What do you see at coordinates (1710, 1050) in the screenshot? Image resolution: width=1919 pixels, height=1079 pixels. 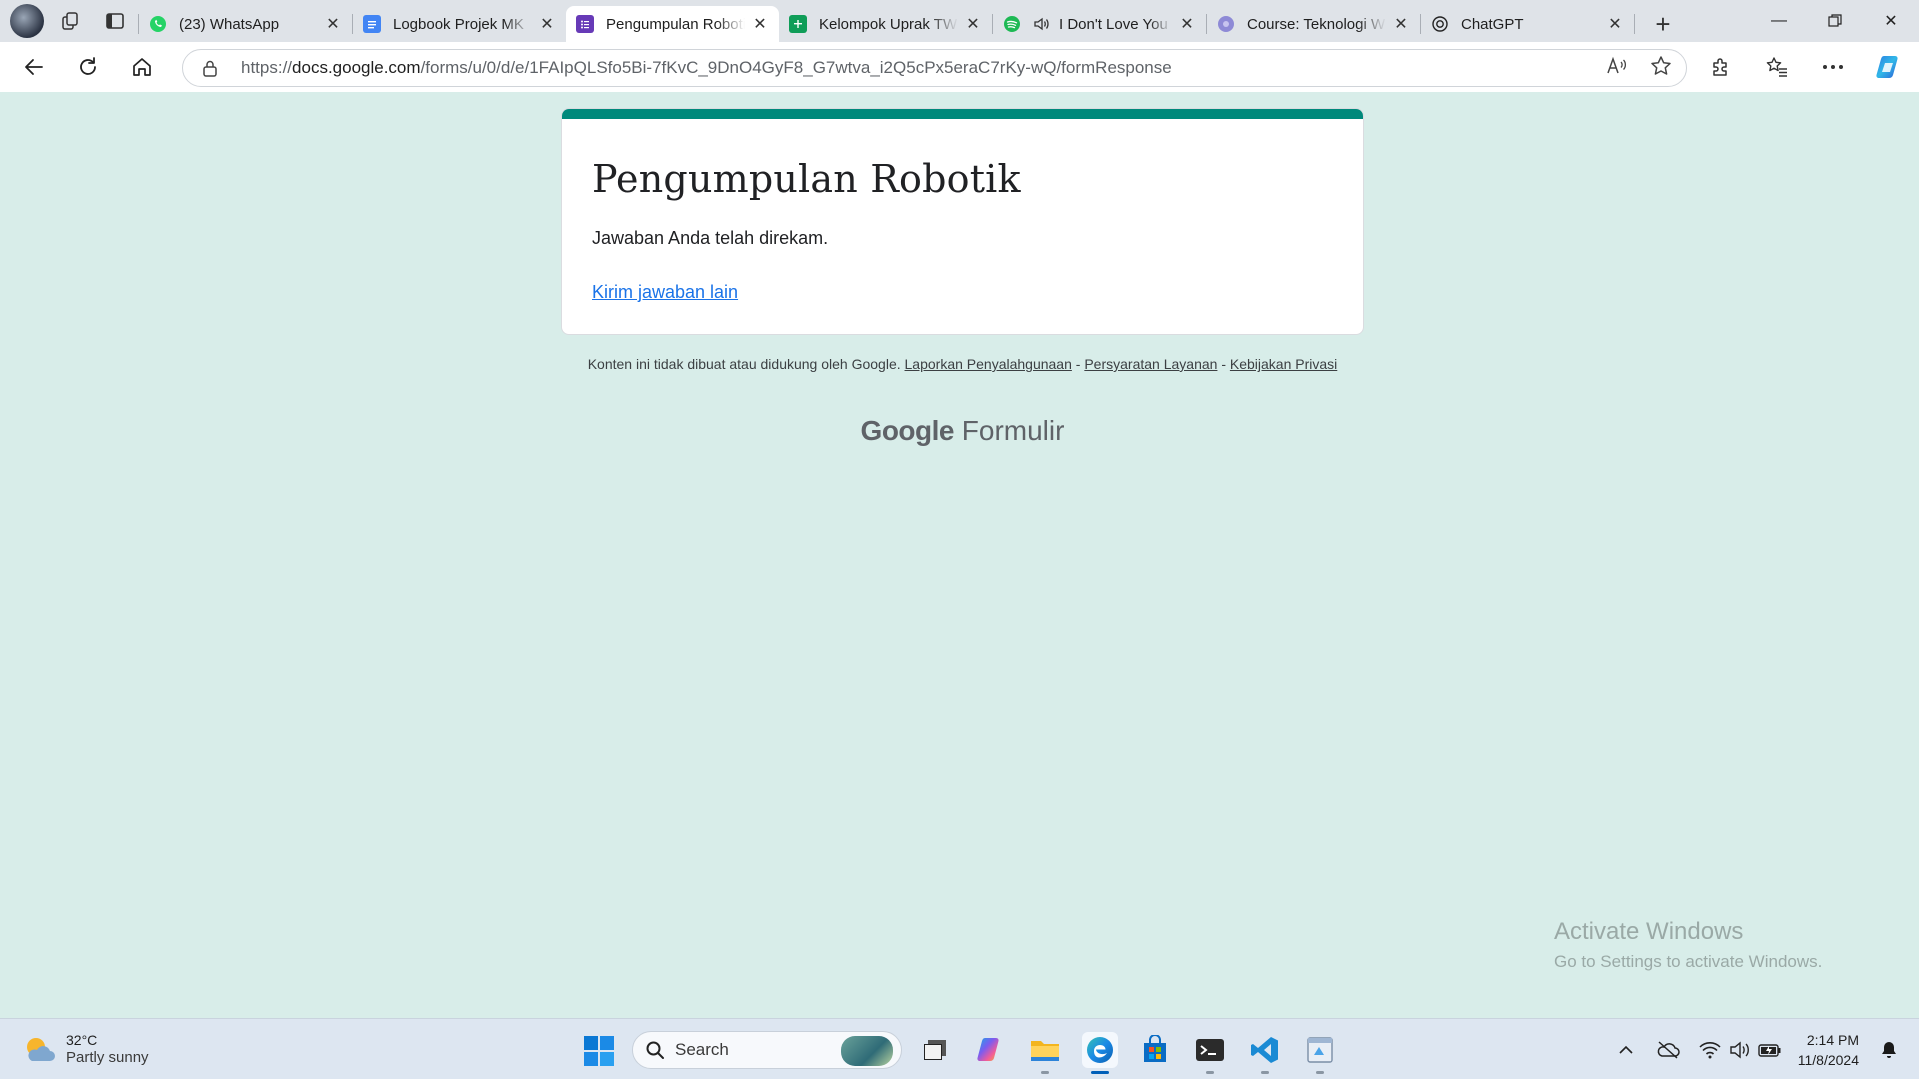 I see `wifi-icon` at bounding box center [1710, 1050].